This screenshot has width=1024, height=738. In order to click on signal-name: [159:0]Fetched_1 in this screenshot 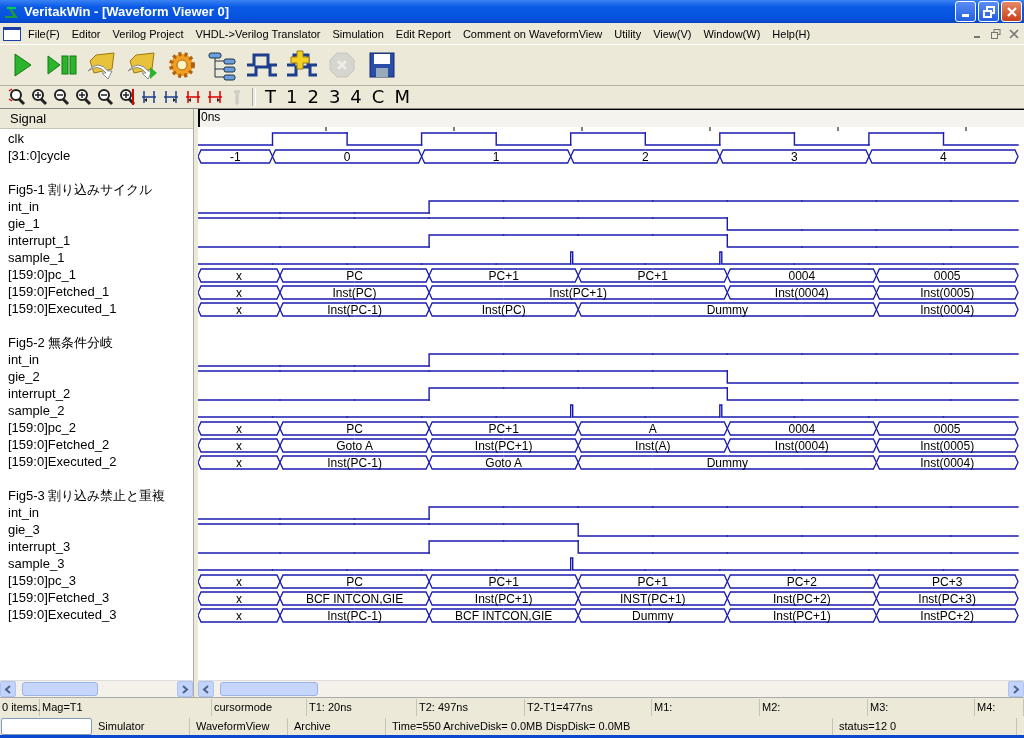, I will do `click(59, 291)`.